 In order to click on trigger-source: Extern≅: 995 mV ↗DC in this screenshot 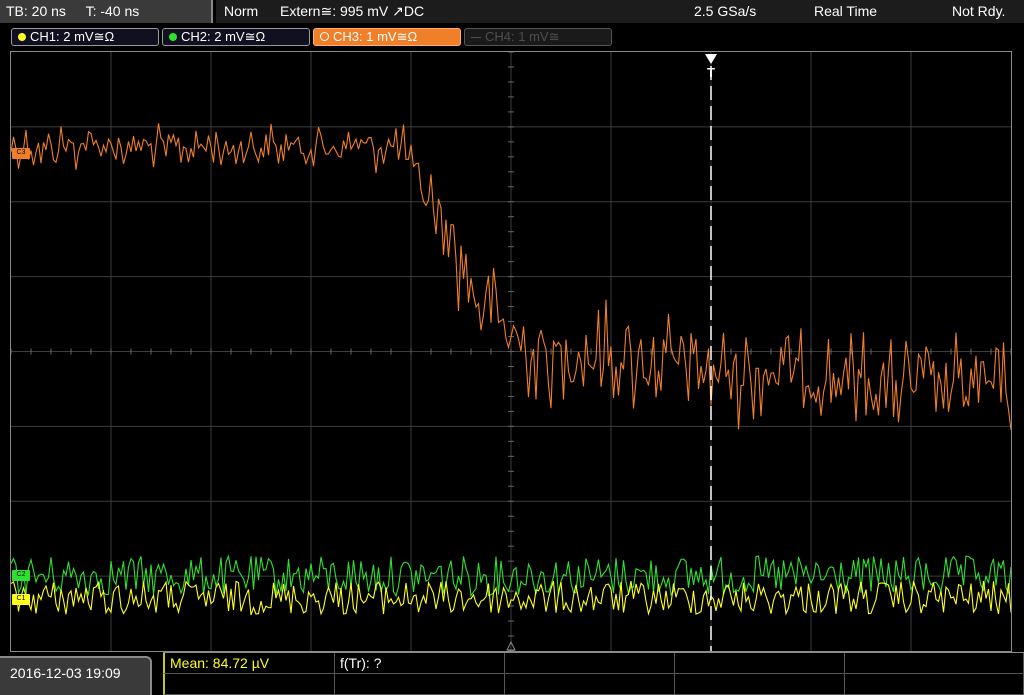, I will do `click(352, 11)`.